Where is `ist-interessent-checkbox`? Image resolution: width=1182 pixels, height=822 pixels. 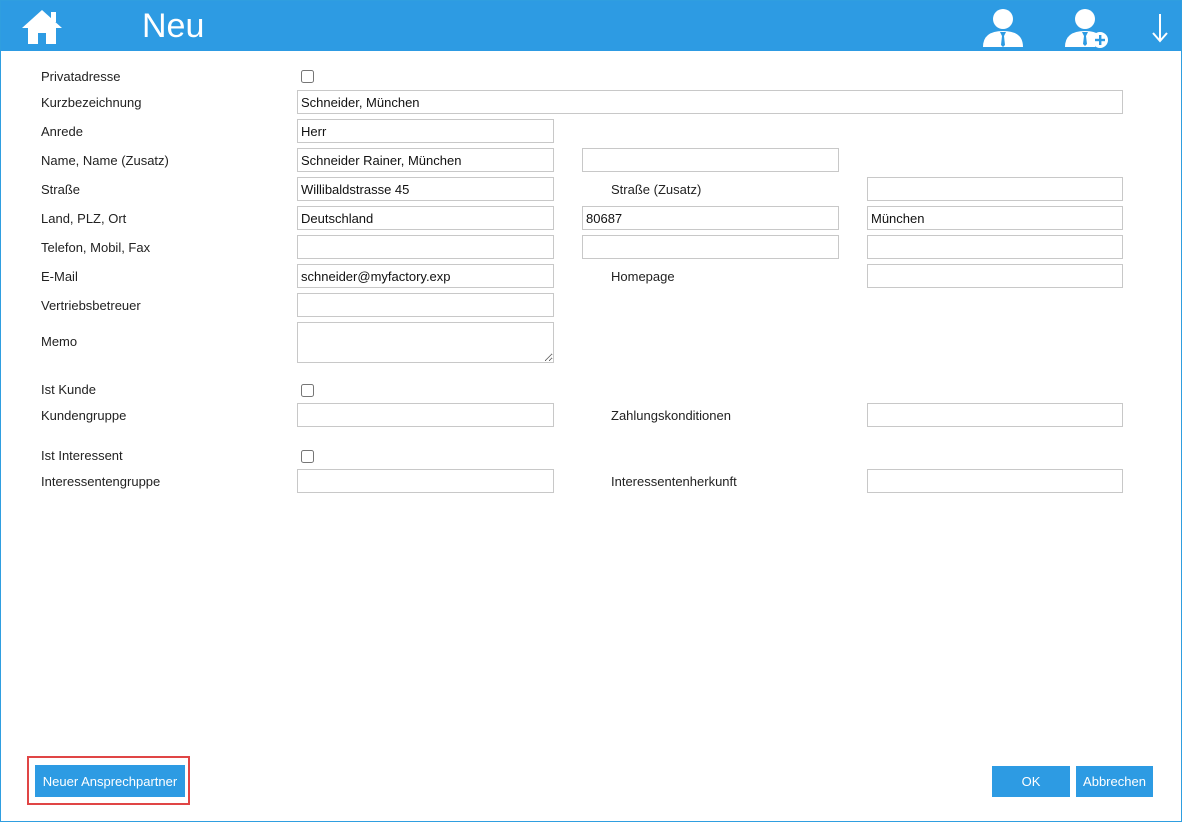
ist-interessent-checkbox is located at coordinates (307, 456).